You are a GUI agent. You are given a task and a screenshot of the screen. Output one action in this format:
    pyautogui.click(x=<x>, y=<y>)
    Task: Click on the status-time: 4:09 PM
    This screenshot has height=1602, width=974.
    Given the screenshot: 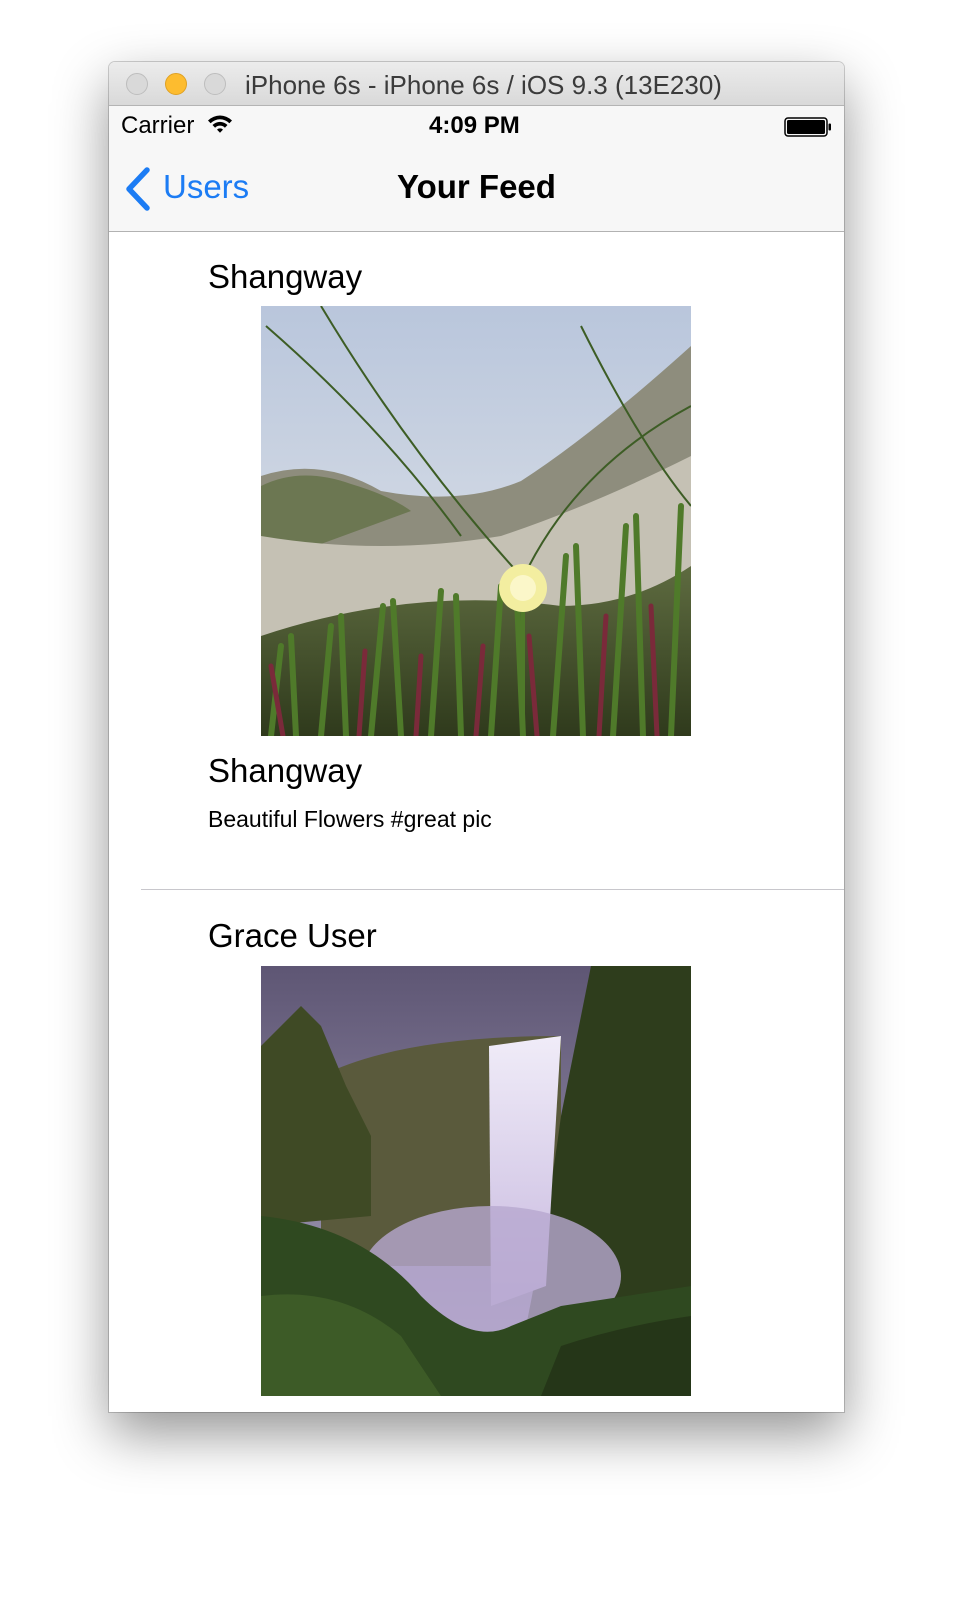 What is the action you would take?
    pyautogui.click(x=474, y=125)
    